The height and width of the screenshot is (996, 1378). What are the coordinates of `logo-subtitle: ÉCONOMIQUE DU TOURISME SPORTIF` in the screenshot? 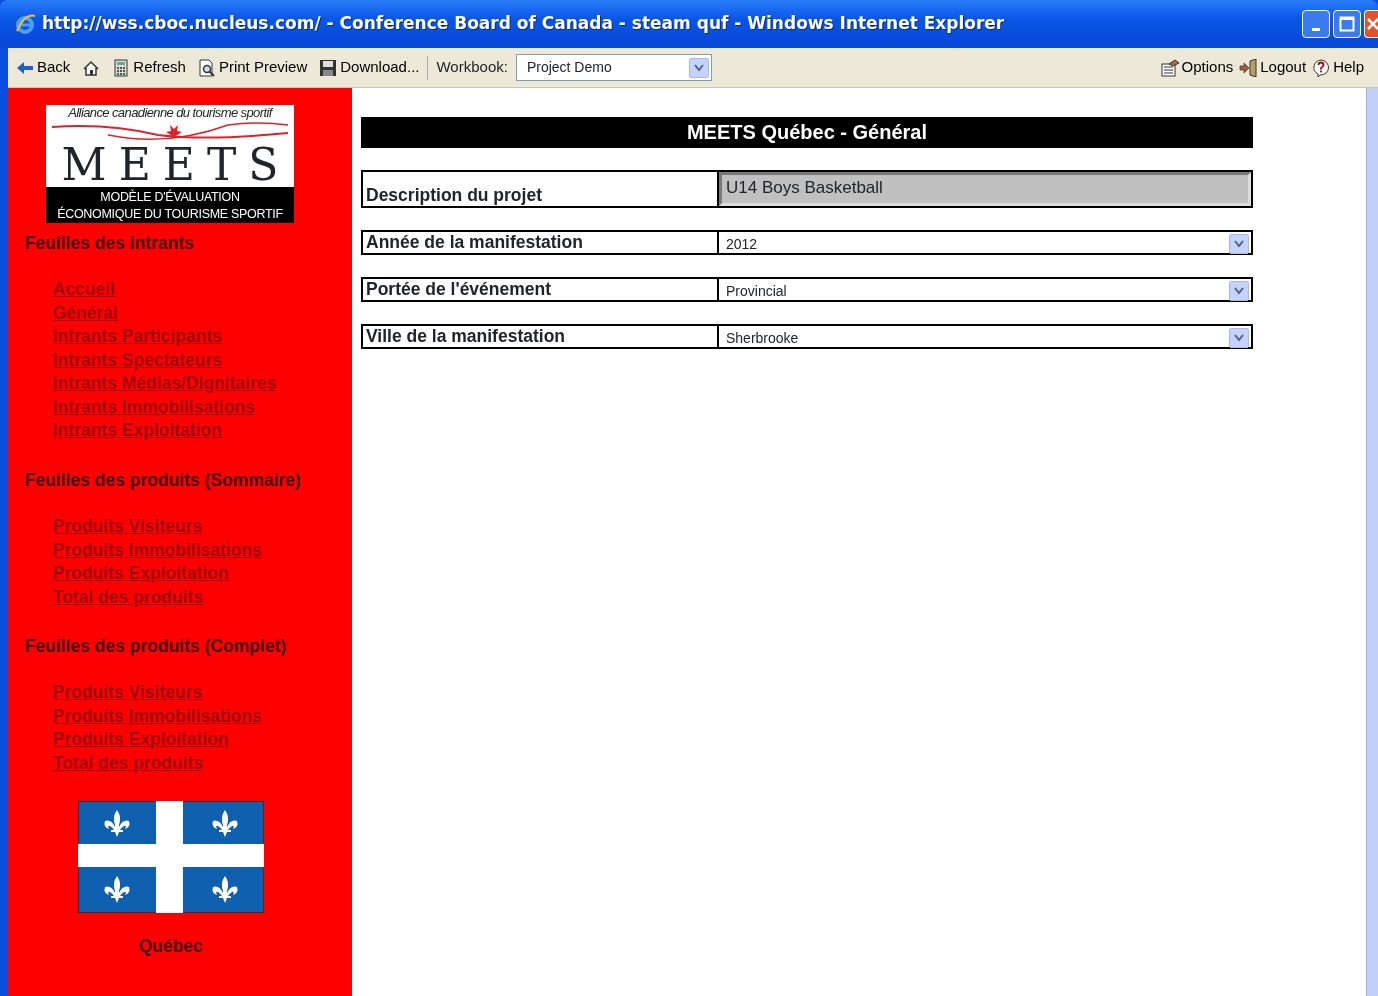 It's located at (170, 214).